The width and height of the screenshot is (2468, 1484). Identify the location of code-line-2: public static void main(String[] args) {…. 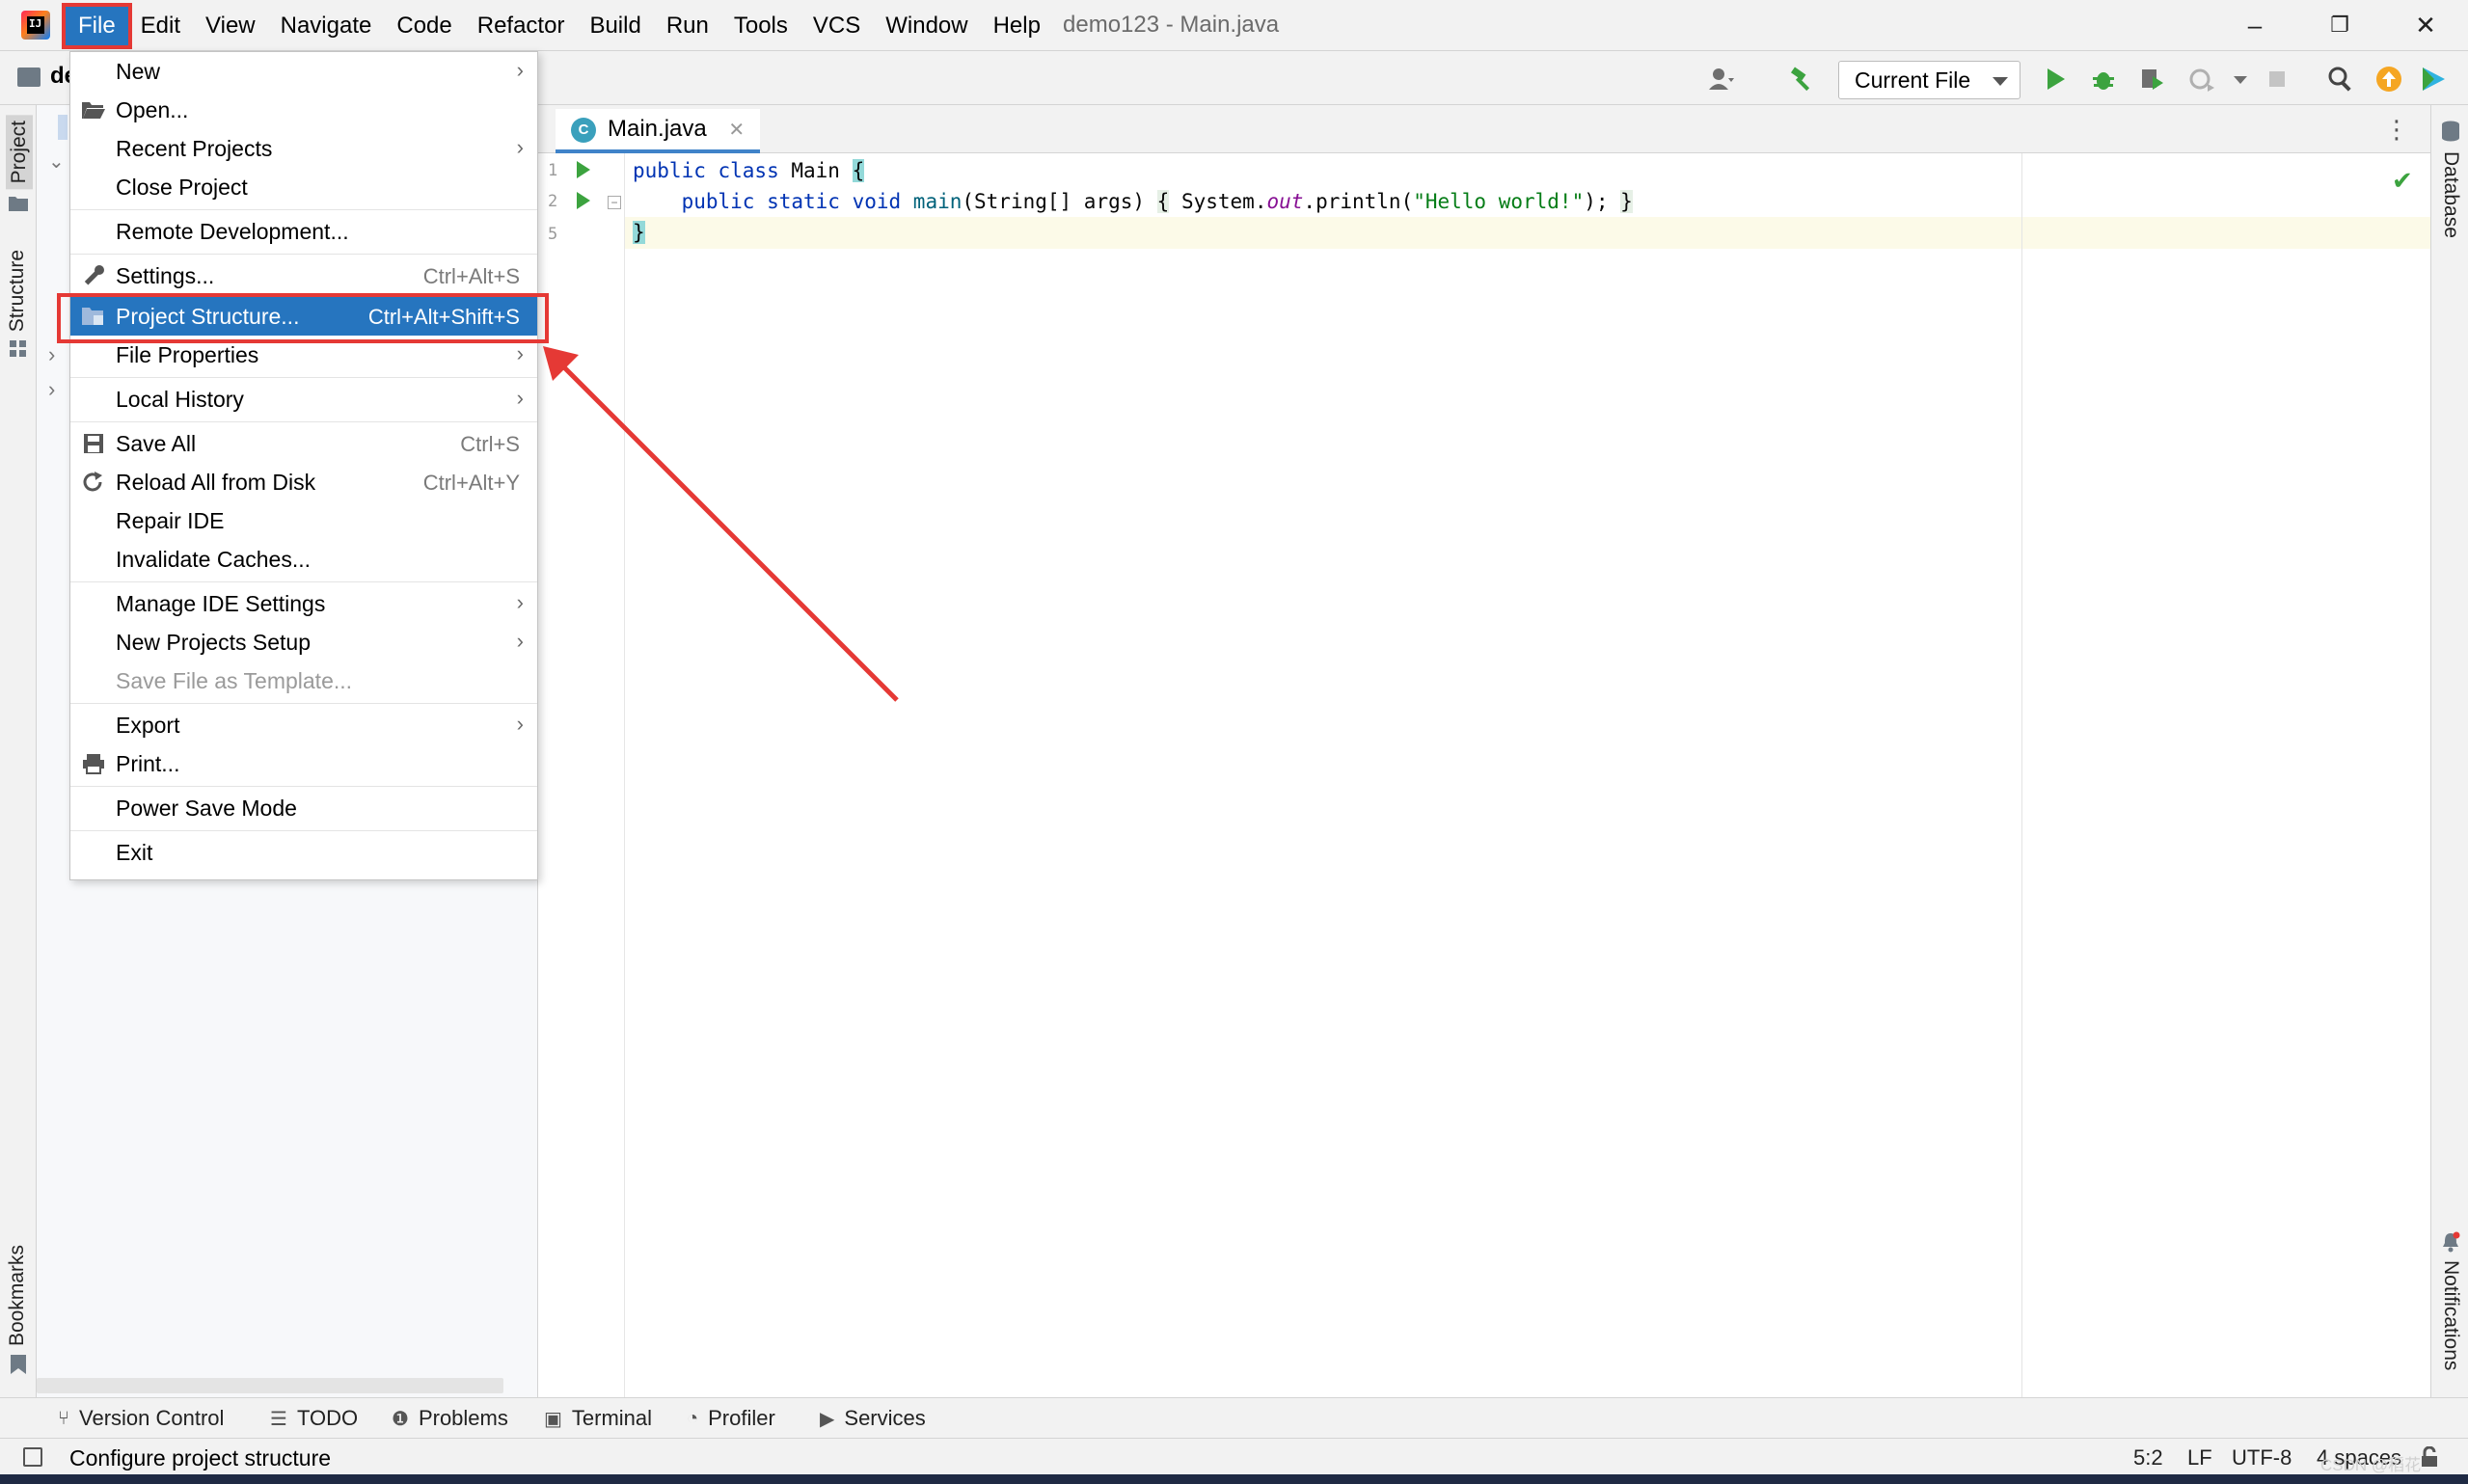
(1157, 201).